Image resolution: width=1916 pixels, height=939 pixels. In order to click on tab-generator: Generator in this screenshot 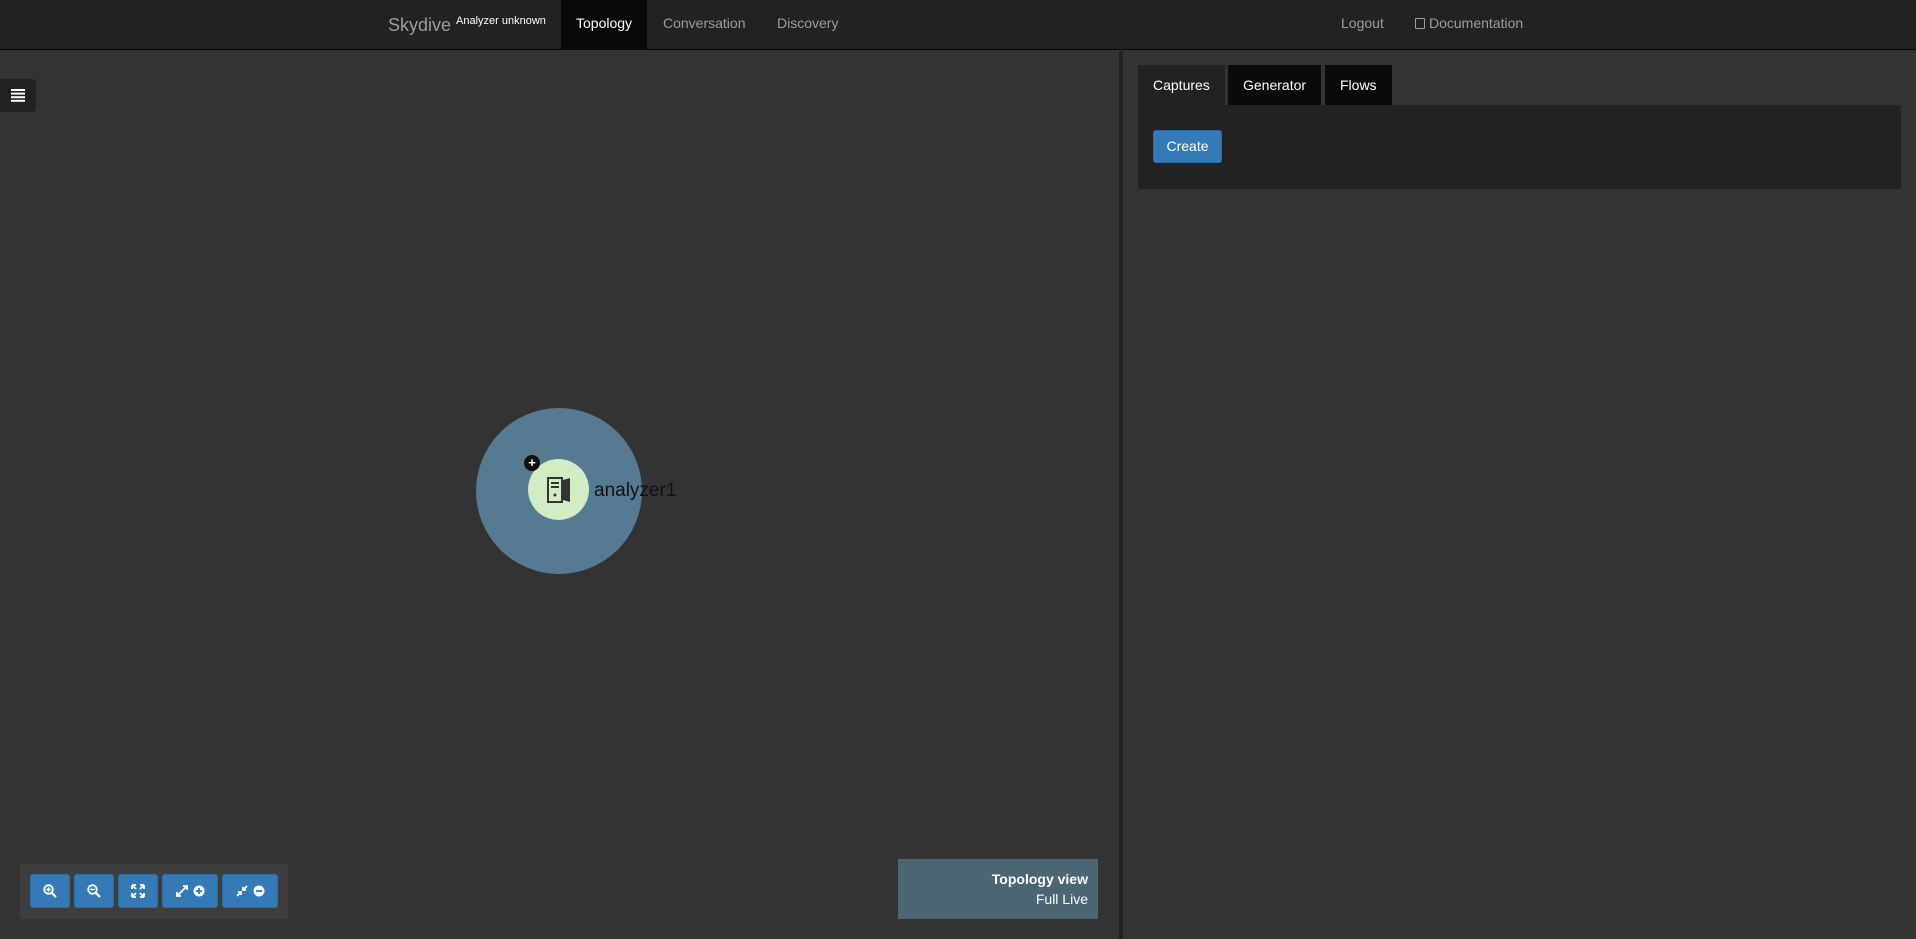, I will do `click(1275, 85)`.